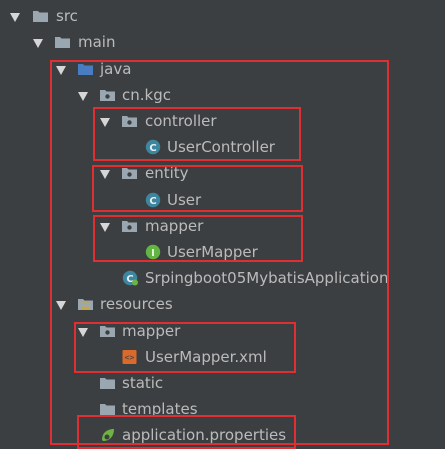  What do you see at coordinates (136, 304) in the screenshot?
I see `tree-node-label: resources` at bounding box center [136, 304].